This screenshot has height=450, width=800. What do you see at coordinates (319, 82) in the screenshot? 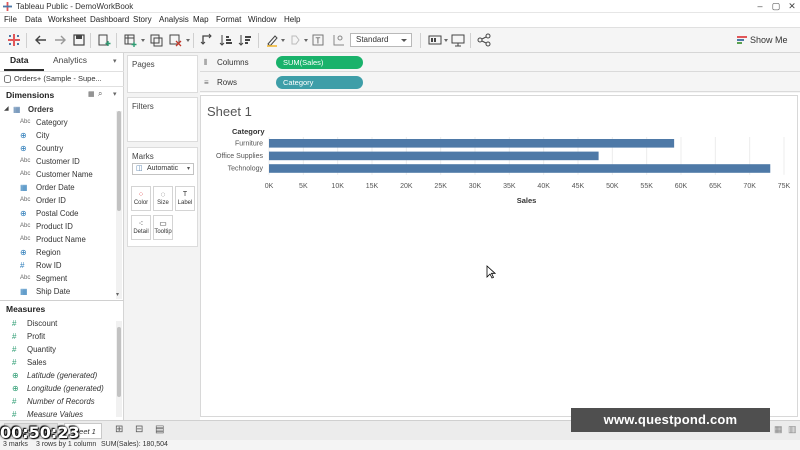
I see `rows-pill: Category` at bounding box center [319, 82].